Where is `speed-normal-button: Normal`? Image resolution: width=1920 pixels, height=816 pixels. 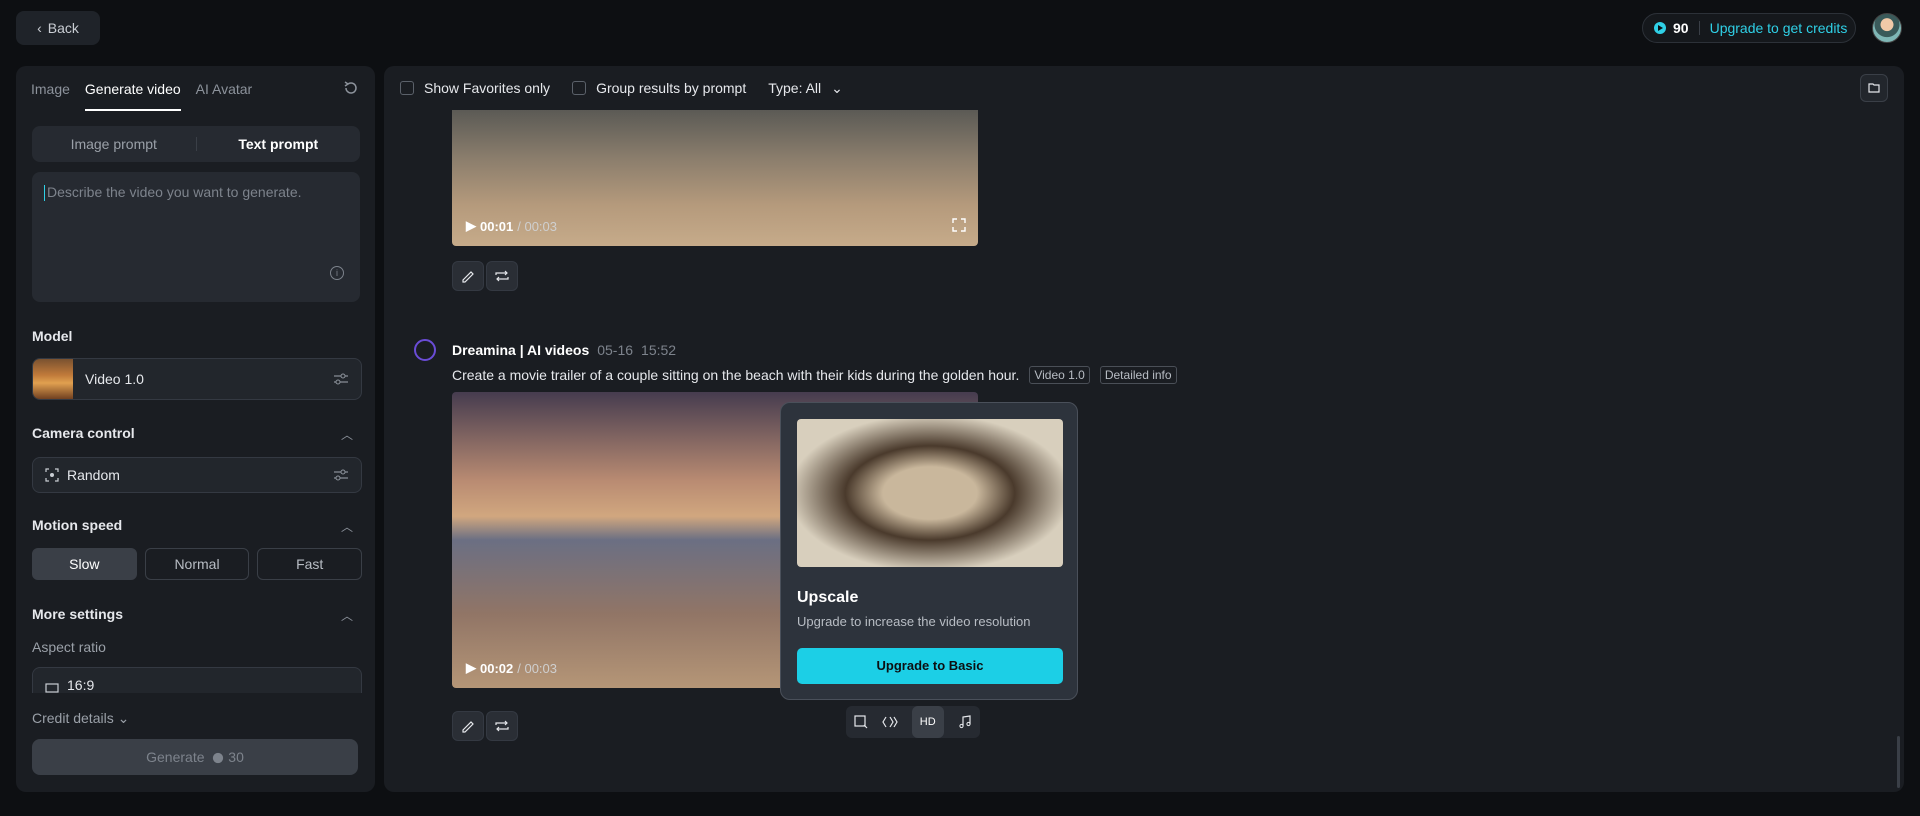
speed-normal-button: Normal is located at coordinates (197, 564).